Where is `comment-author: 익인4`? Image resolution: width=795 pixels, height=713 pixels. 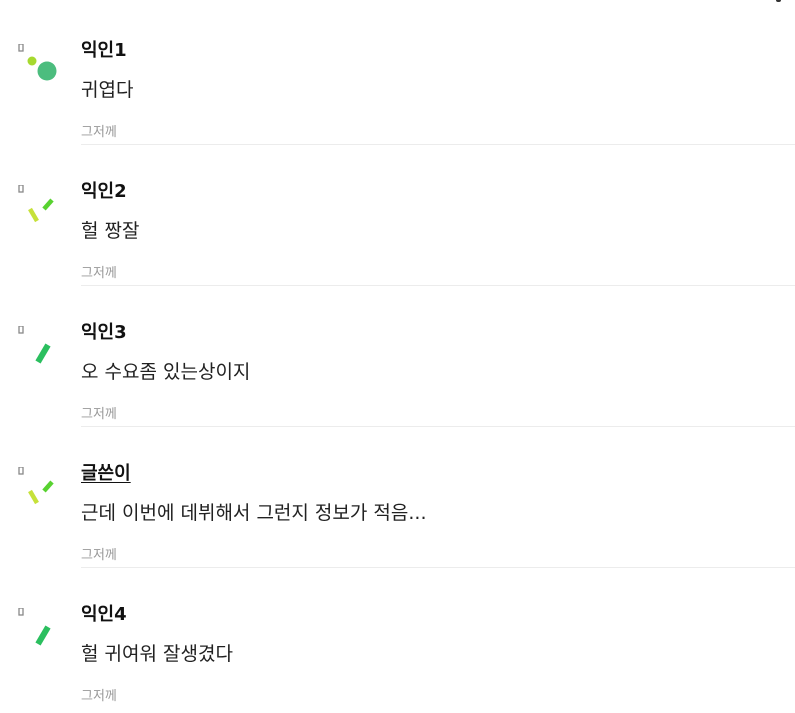
comment-author: 익인4 is located at coordinates (104, 614).